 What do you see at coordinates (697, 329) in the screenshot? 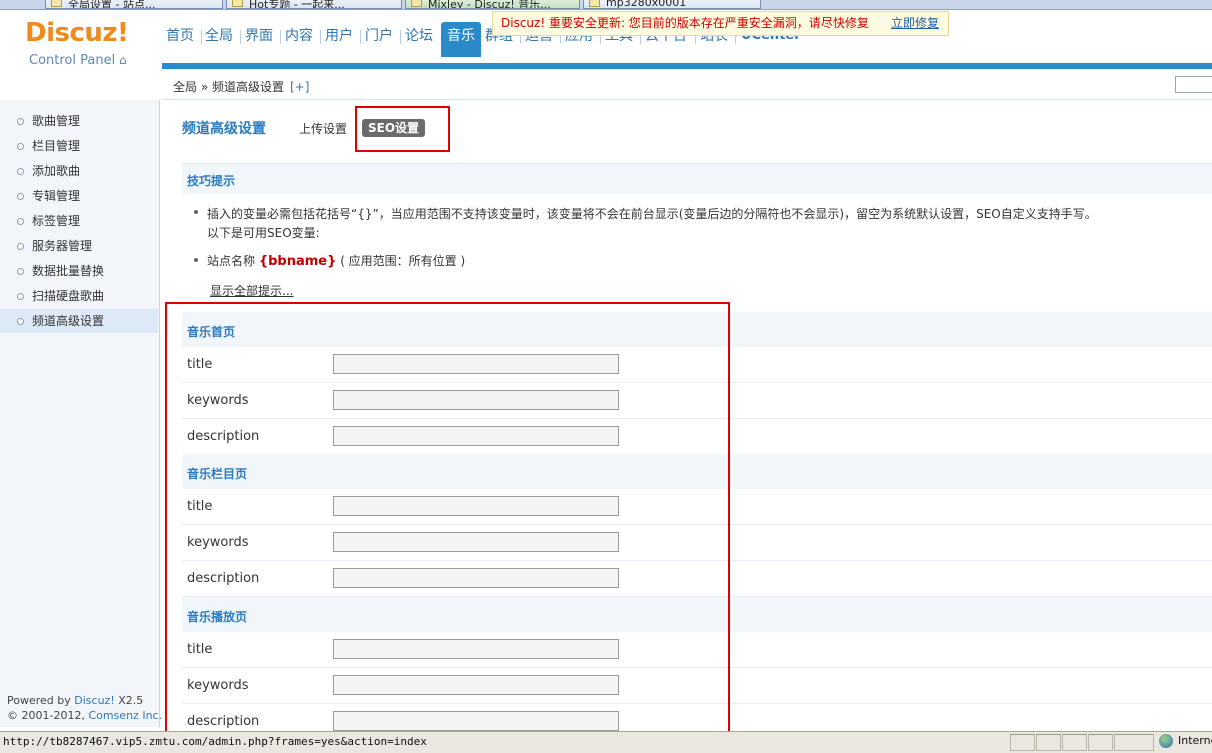
I see `group-header: 音乐首页` at bounding box center [697, 329].